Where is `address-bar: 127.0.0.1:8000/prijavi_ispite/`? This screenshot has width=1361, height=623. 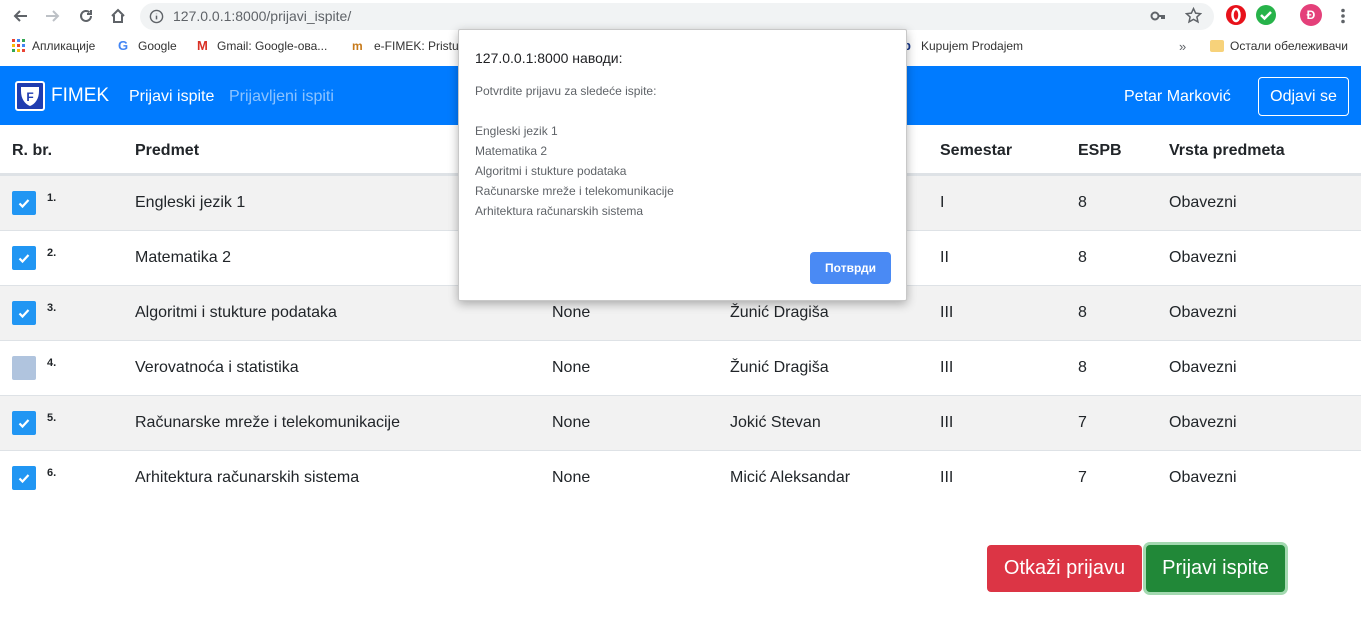
address-bar: 127.0.0.1:8000/prijavi_ispite/ is located at coordinates (677, 16).